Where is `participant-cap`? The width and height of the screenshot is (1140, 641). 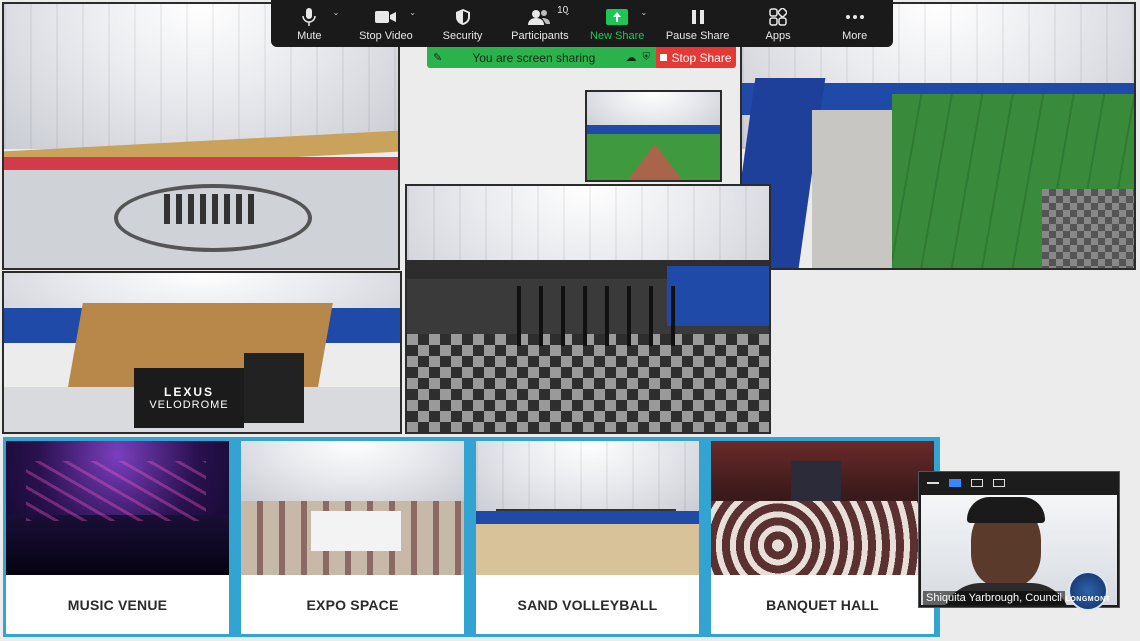
participant-cap is located at coordinates (1006, 510).